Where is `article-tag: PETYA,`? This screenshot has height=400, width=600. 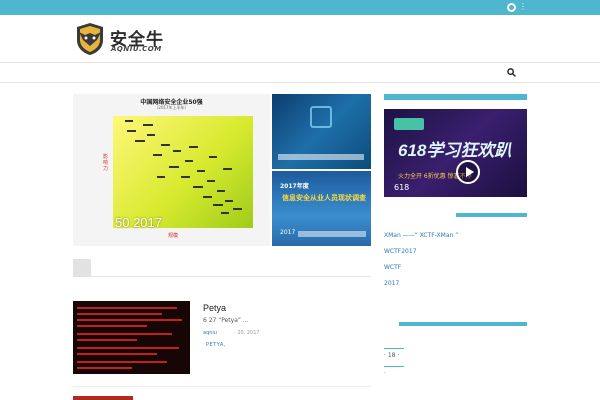 article-tag: PETYA, is located at coordinates (216, 345).